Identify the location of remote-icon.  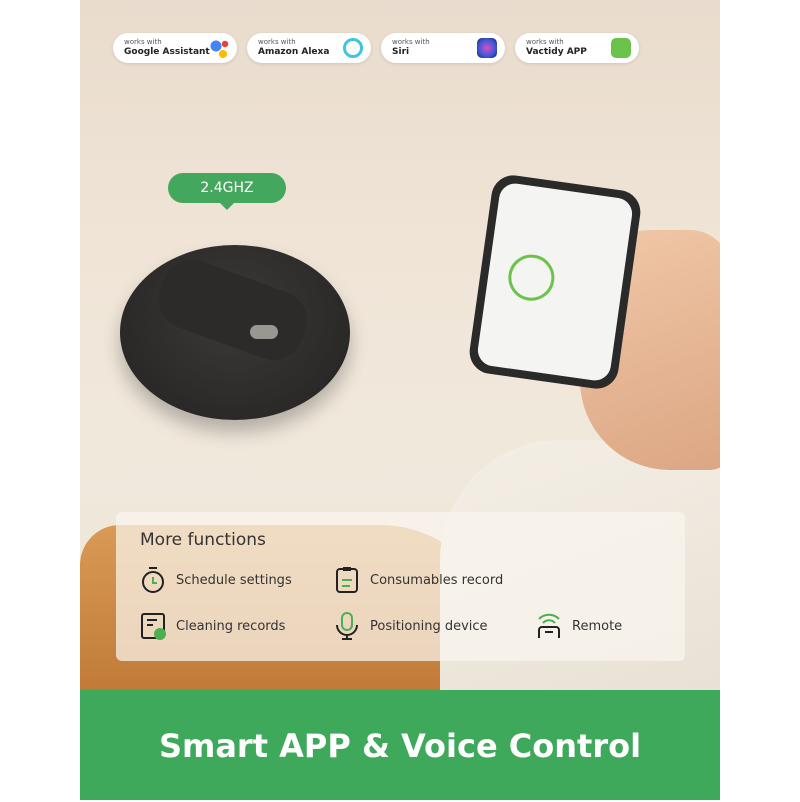
(549, 625).